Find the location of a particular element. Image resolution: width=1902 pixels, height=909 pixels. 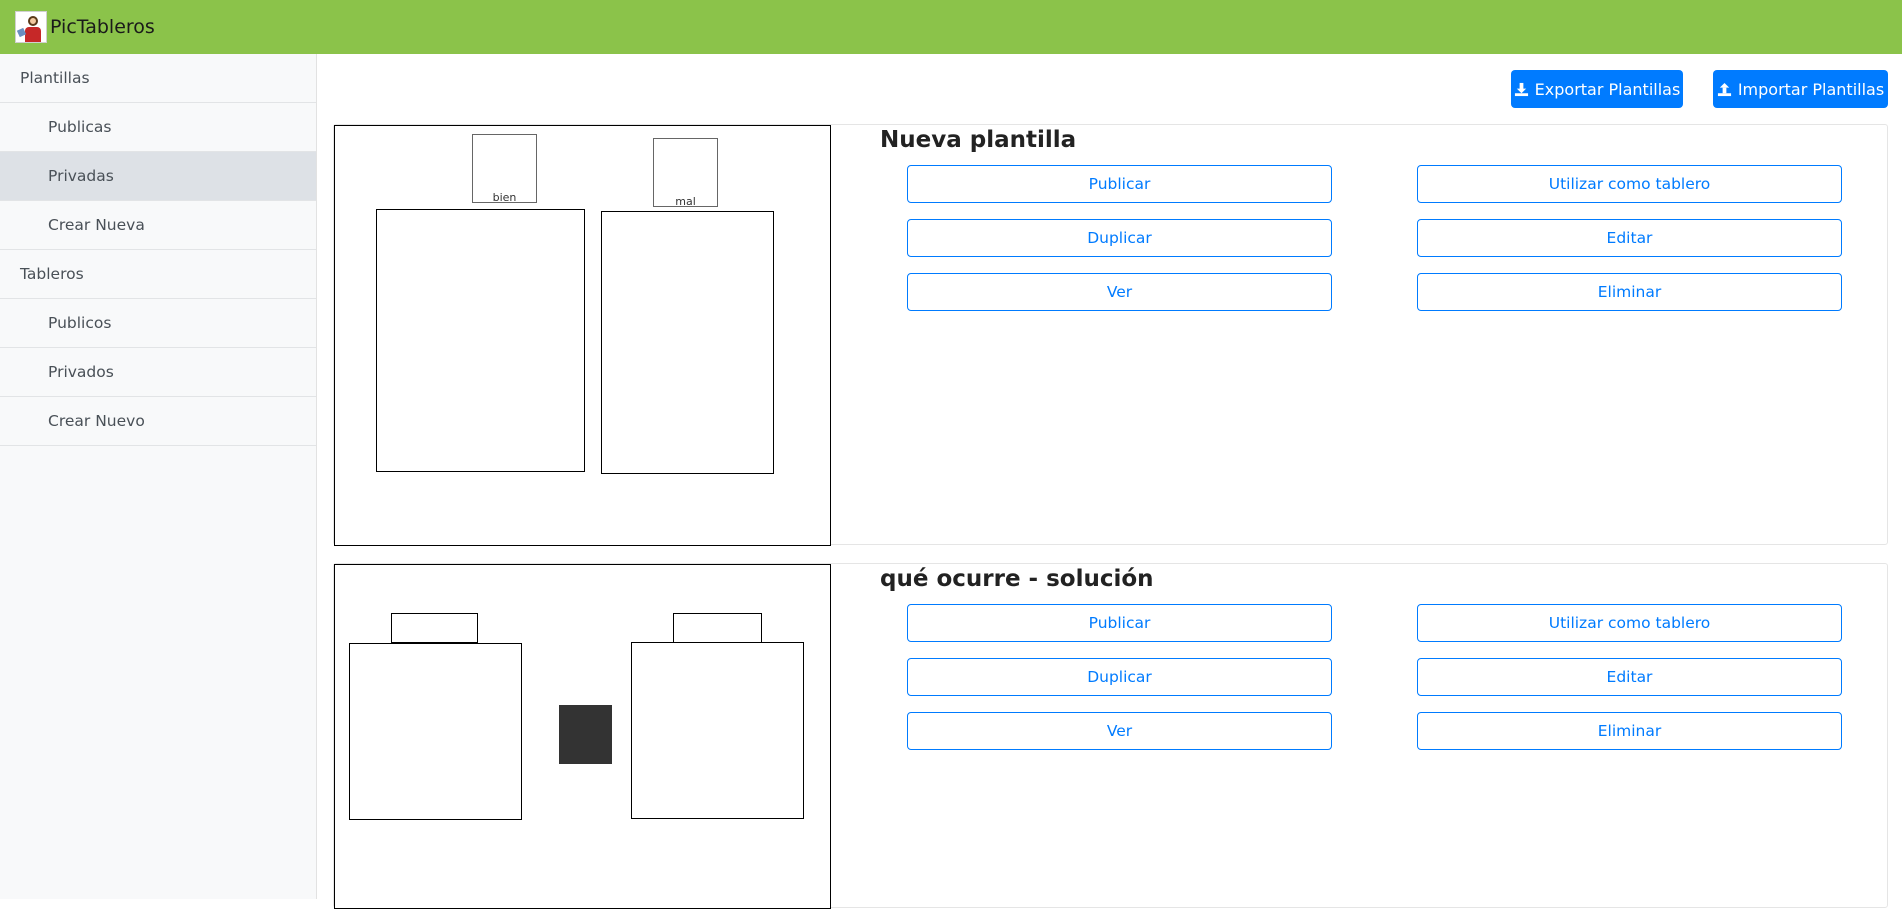

preview-label: mal is located at coordinates (685, 201).